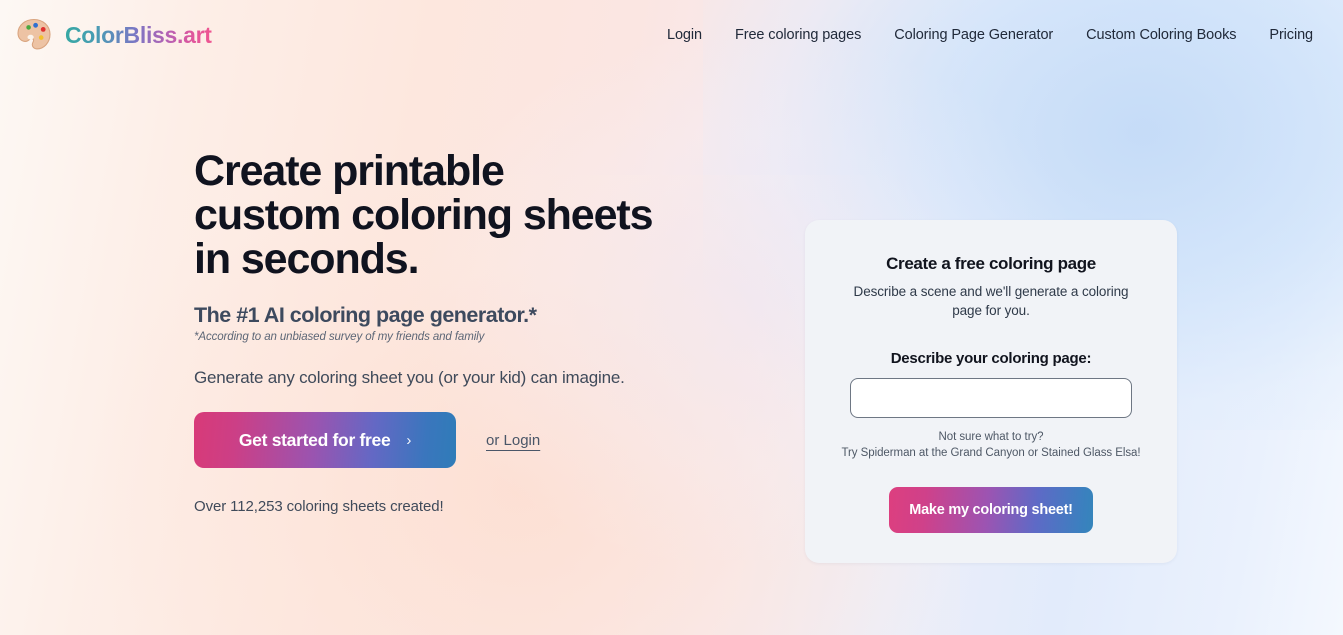  I want to click on brand-name: ColorBliss.art, so click(138, 34).